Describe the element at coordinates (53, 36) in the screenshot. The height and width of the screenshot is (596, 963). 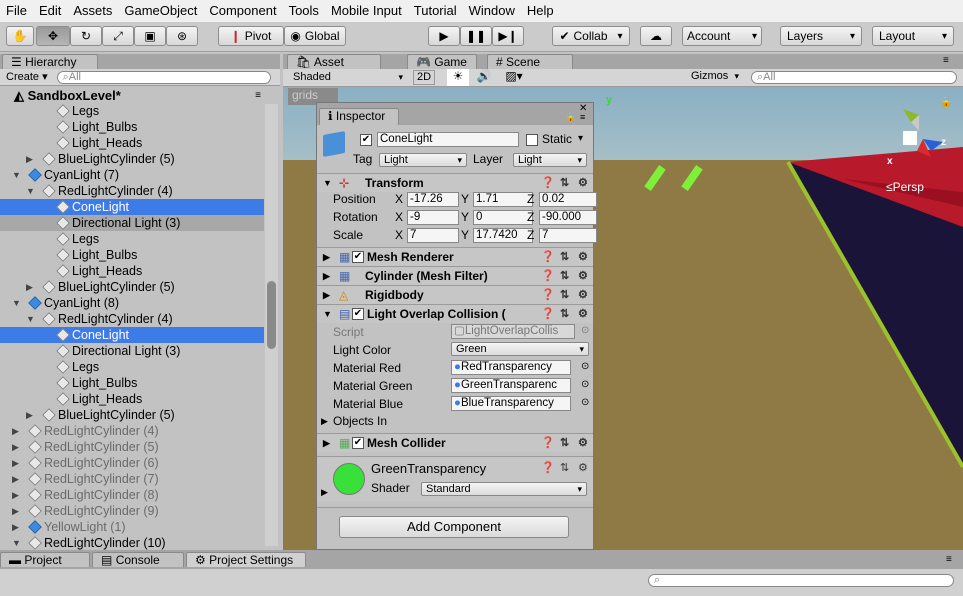
I see `move-tool-button: ✥` at that location.